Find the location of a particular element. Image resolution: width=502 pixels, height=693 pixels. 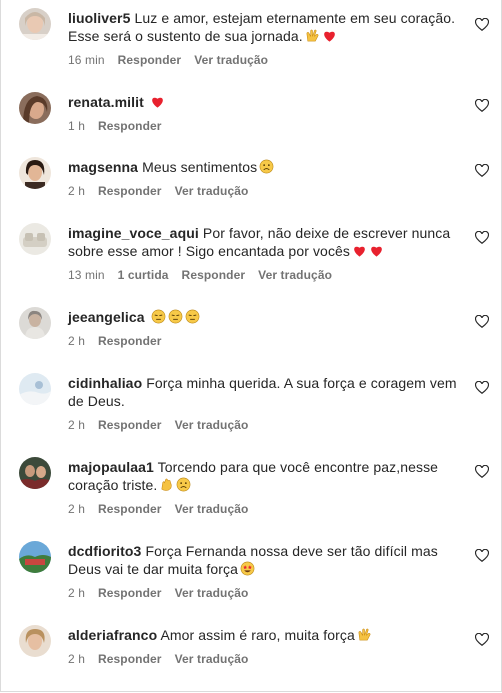

comment-username: majopaulaa1 is located at coordinates (111, 467).